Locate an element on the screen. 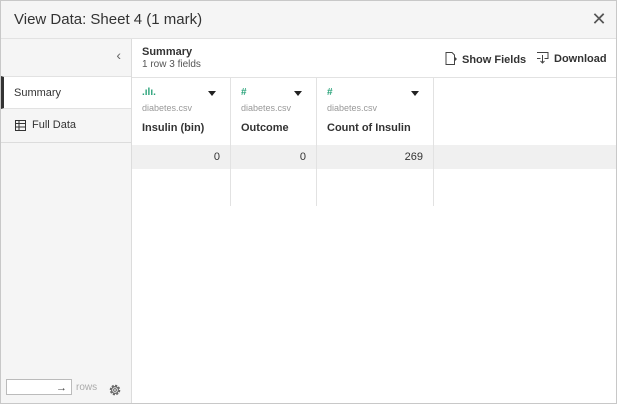 This screenshot has width=625, height=406. show-fields-label: Show Fields is located at coordinates (494, 60).